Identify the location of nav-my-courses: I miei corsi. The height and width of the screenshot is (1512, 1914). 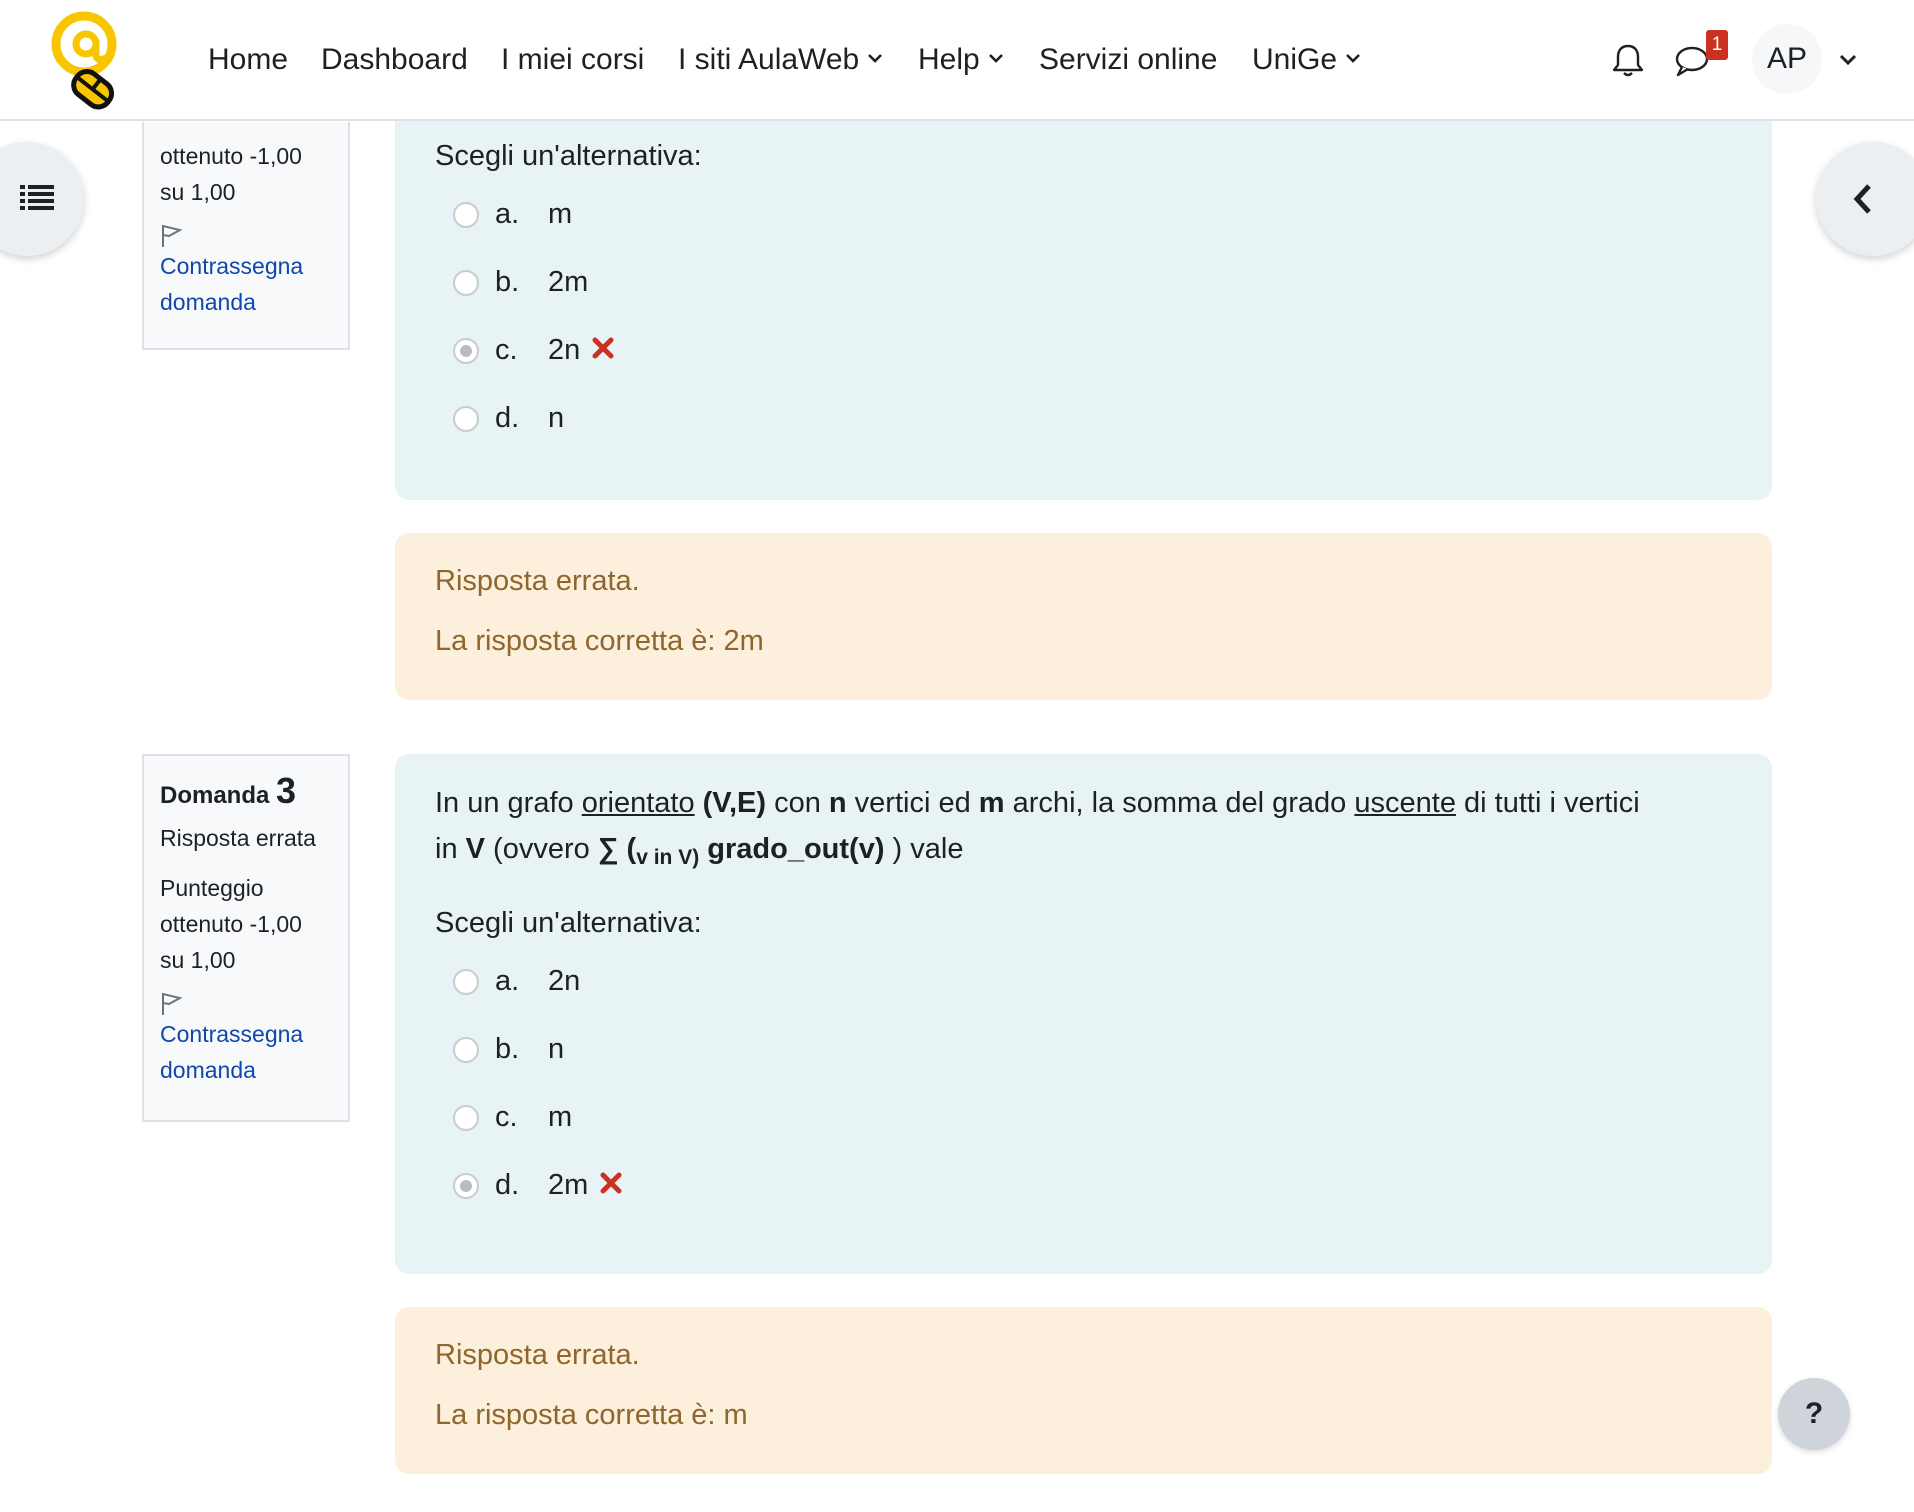
(572, 60).